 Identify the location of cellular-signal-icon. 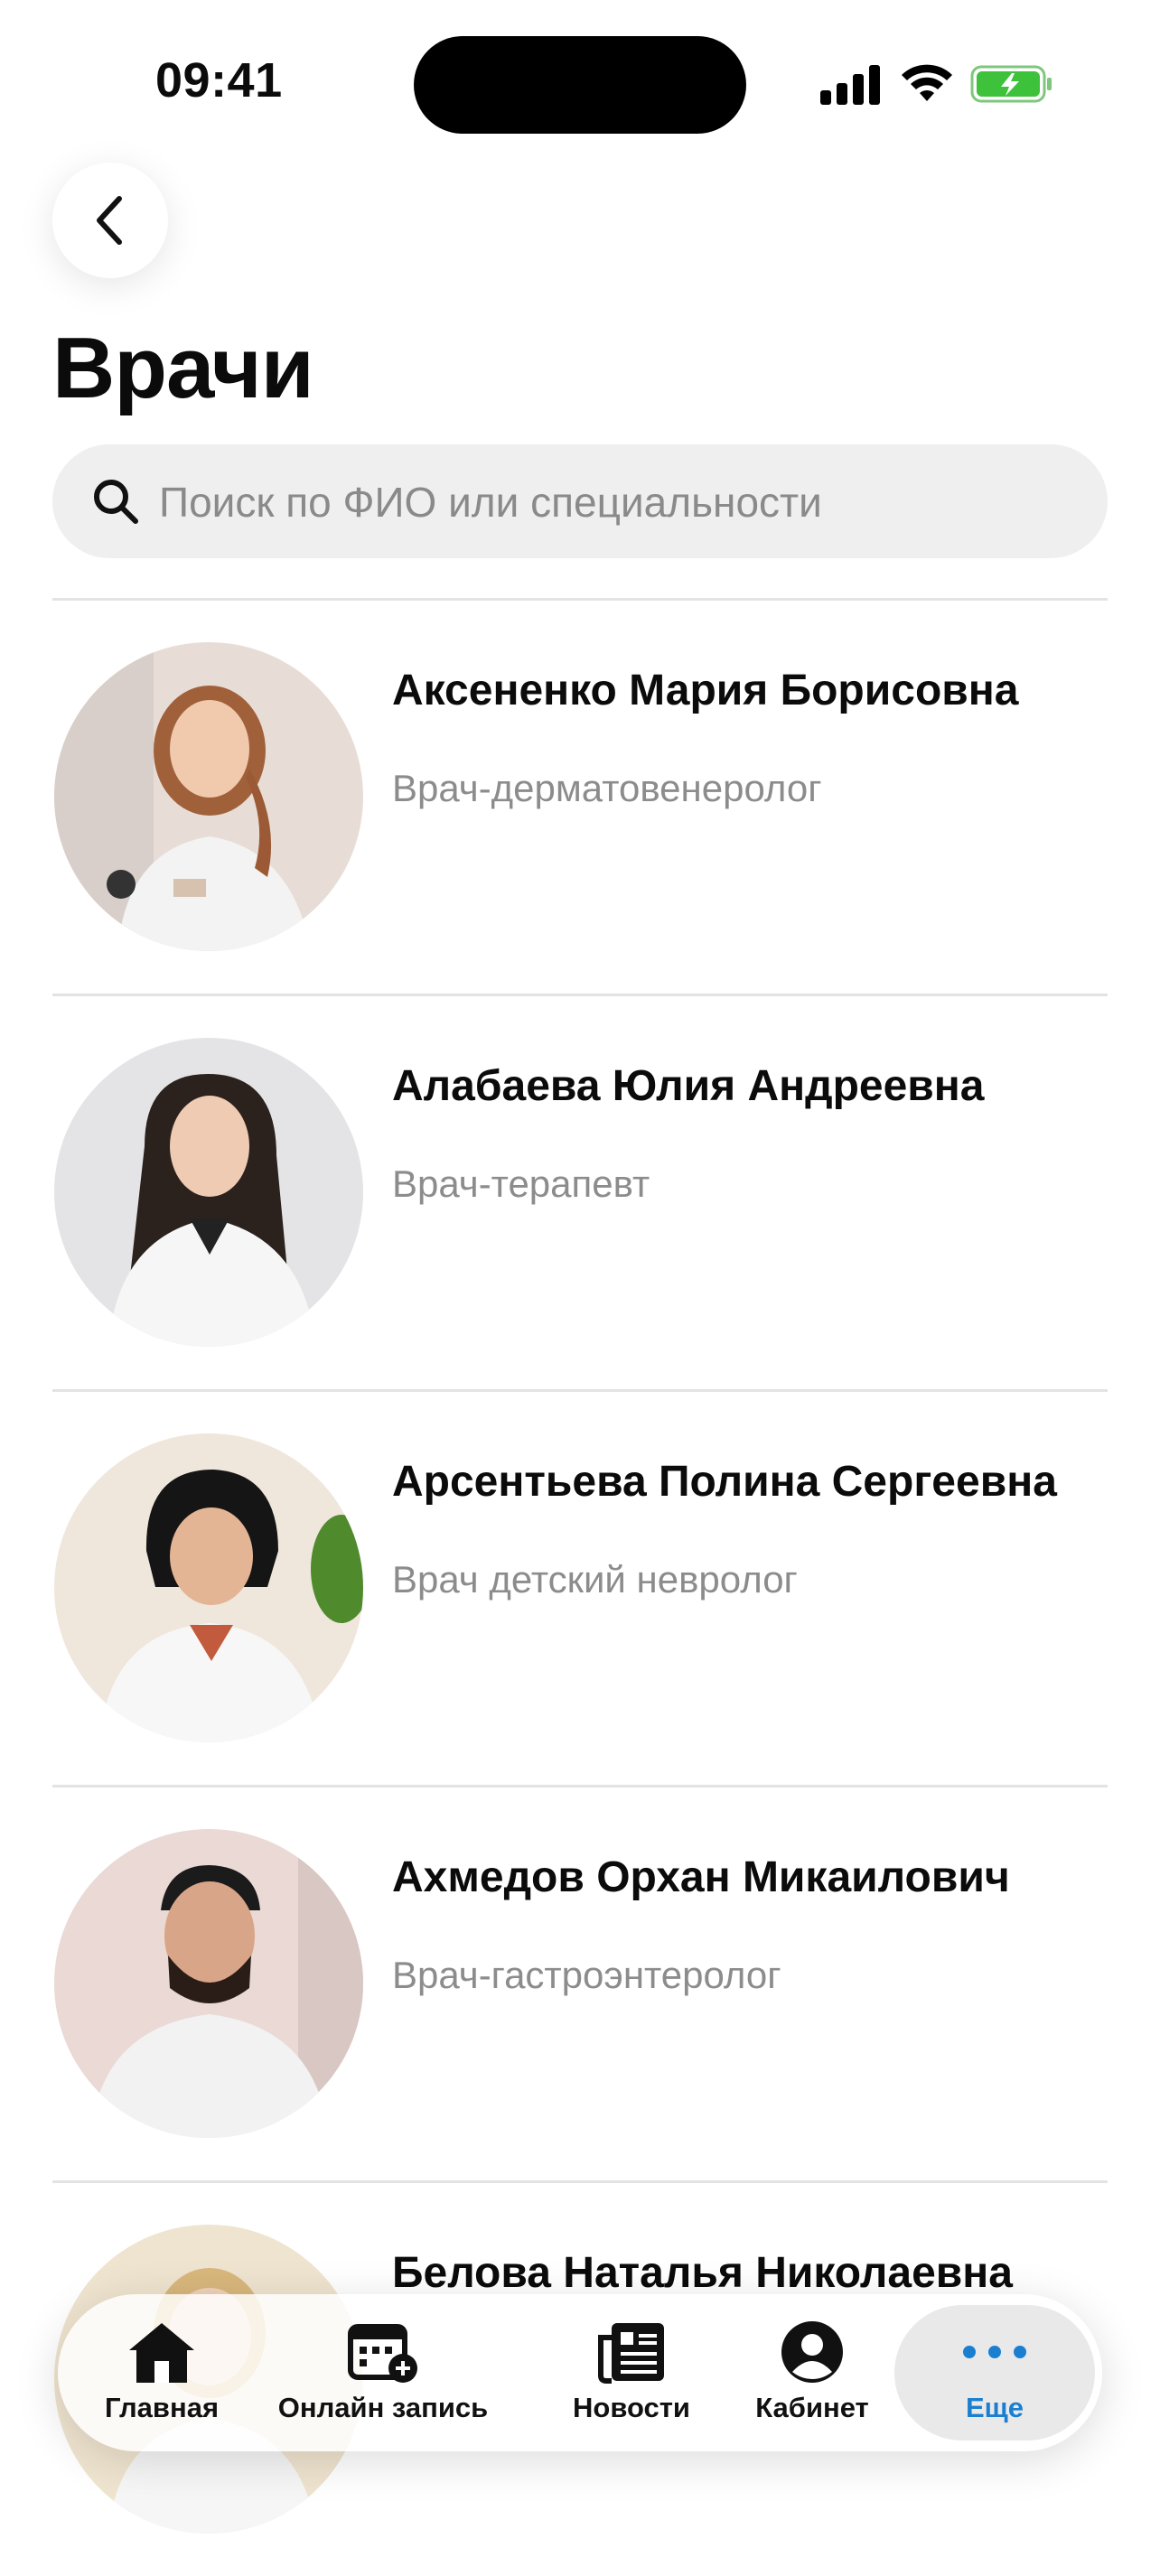
(851, 84).